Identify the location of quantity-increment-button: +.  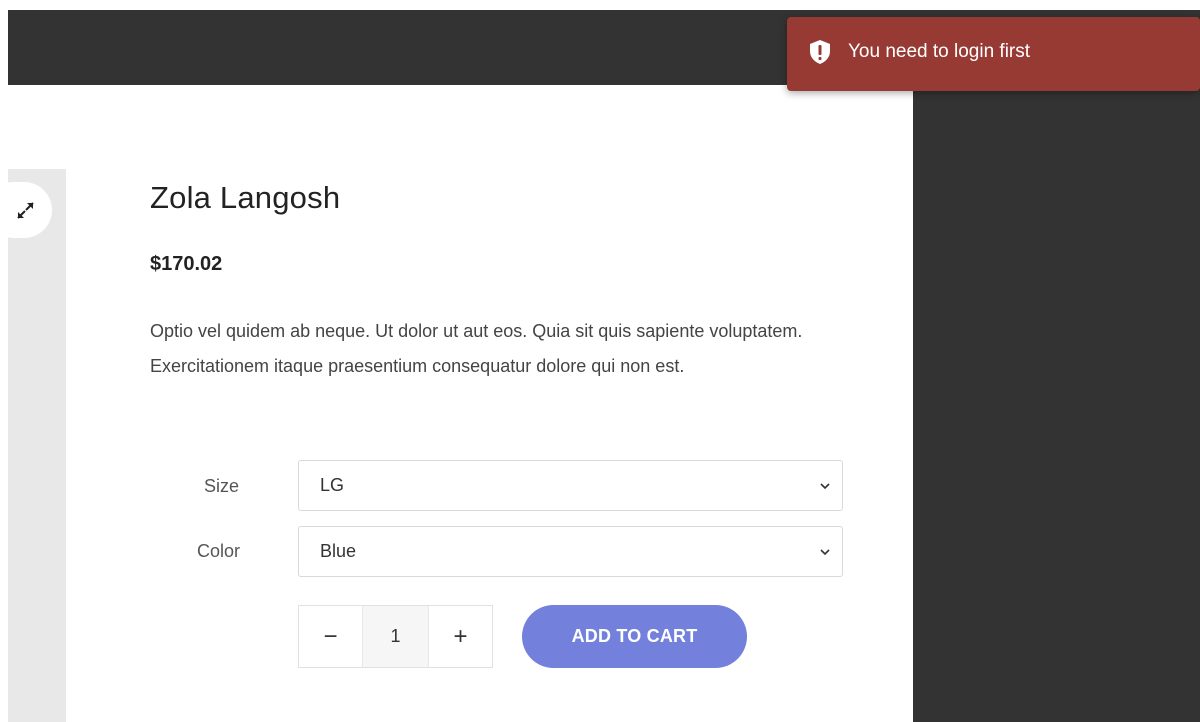
(460, 636).